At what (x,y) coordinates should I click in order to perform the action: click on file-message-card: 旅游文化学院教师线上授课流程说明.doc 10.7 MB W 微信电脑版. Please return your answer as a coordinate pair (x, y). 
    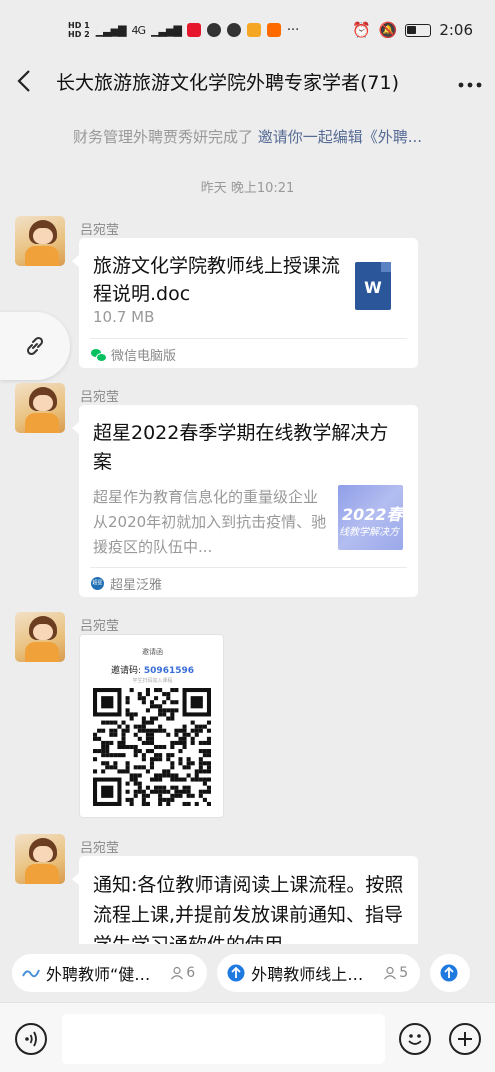
    Looking at the image, I should click on (245, 303).